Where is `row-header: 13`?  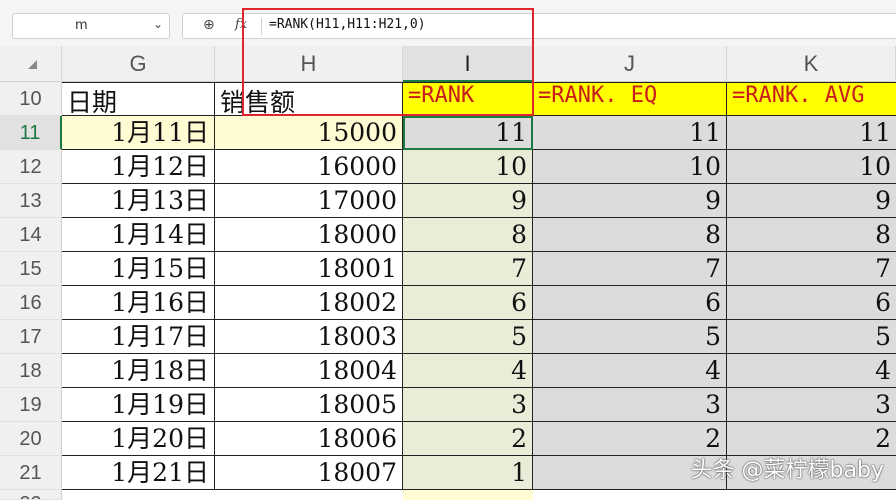 row-header: 13 is located at coordinates (31, 201).